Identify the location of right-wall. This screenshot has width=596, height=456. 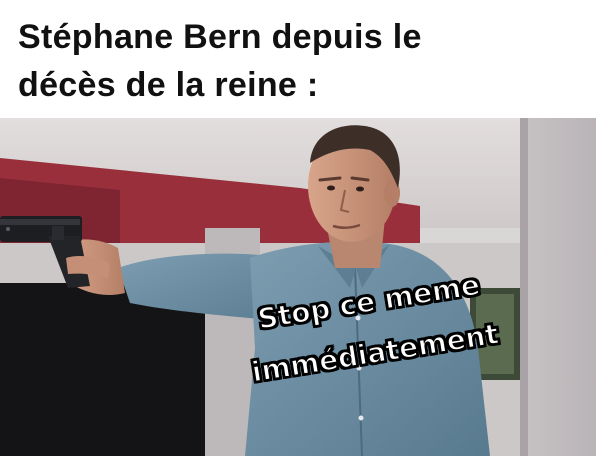
(558, 287).